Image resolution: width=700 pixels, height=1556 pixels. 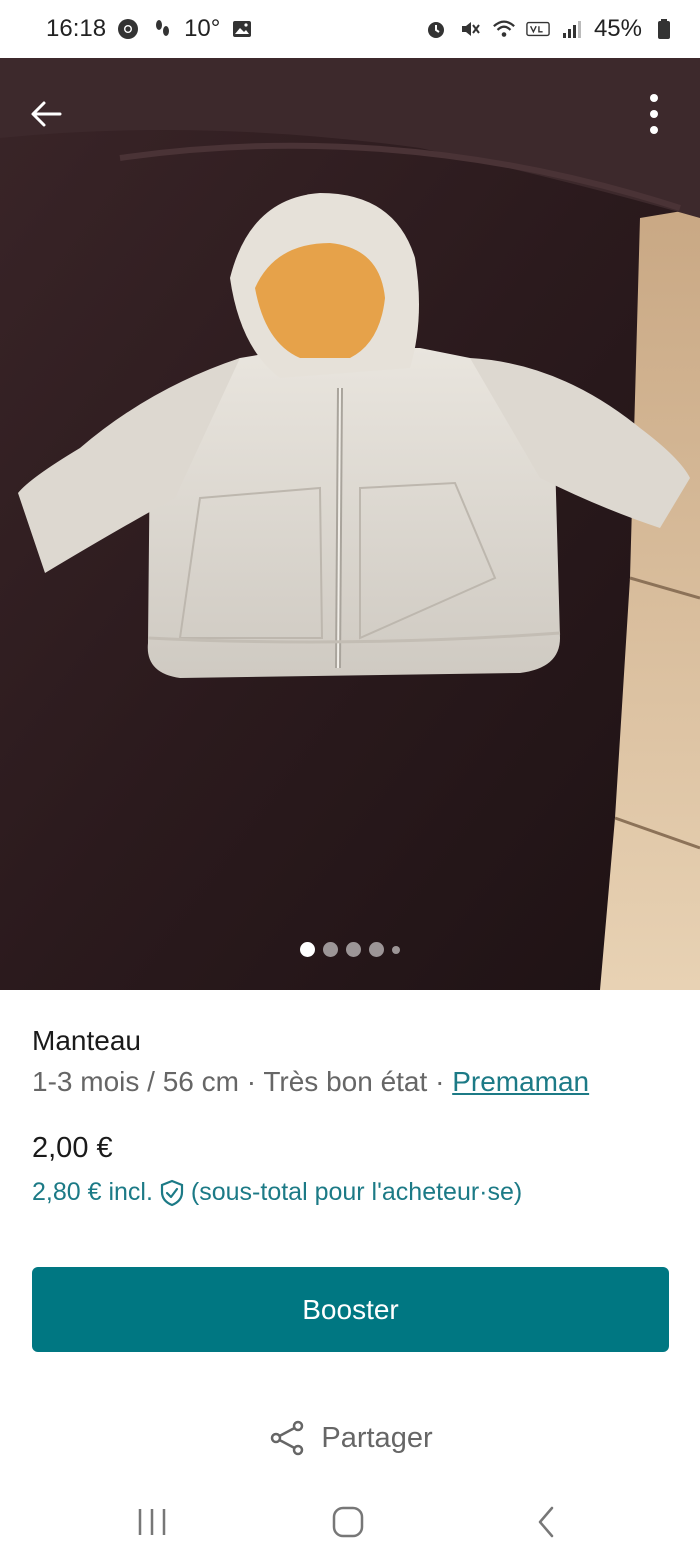 What do you see at coordinates (128, 29) in the screenshot?
I see `chrome-icon` at bounding box center [128, 29].